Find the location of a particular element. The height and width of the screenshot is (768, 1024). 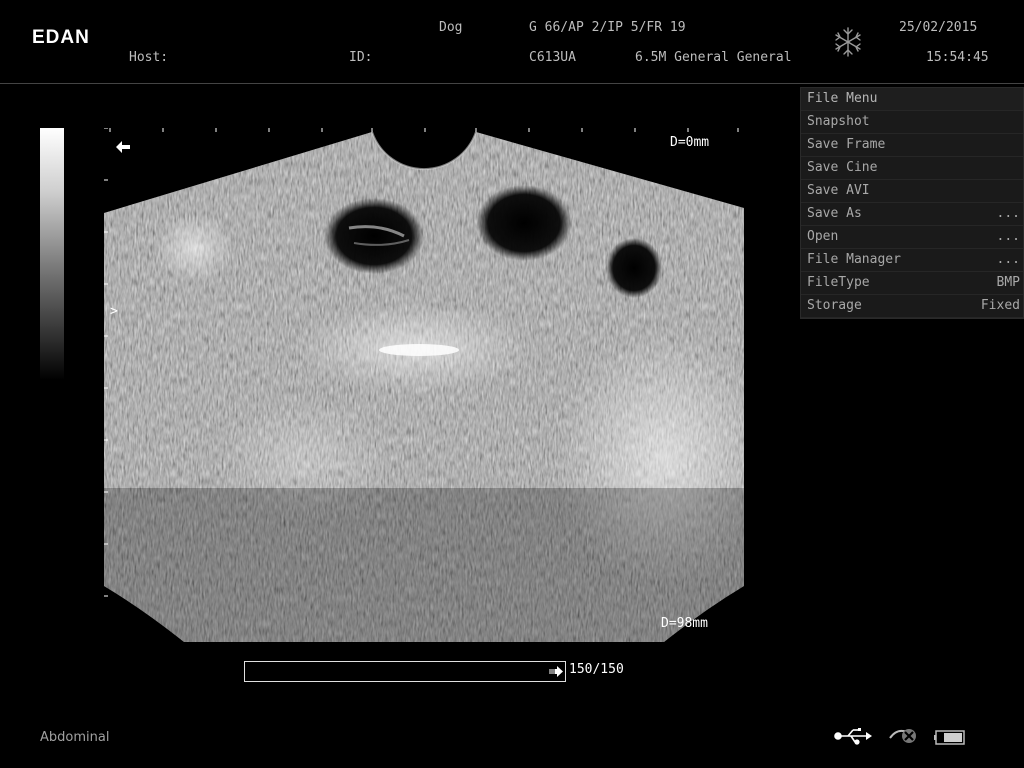

depth-top-label: D=0mm is located at coordinates (690, 142).